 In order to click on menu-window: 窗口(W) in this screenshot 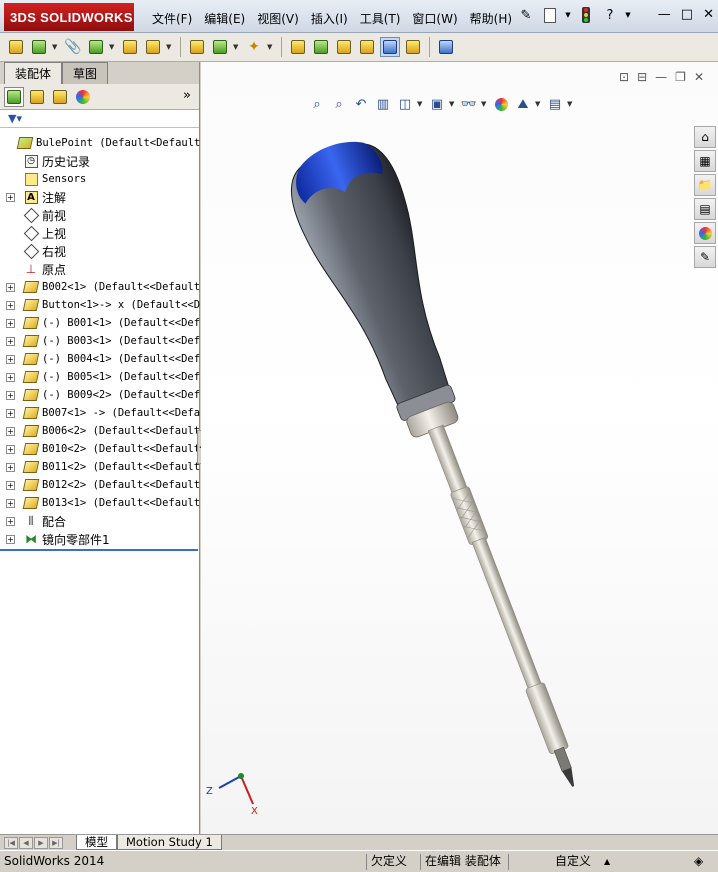, I will do `click(434, 18)`.